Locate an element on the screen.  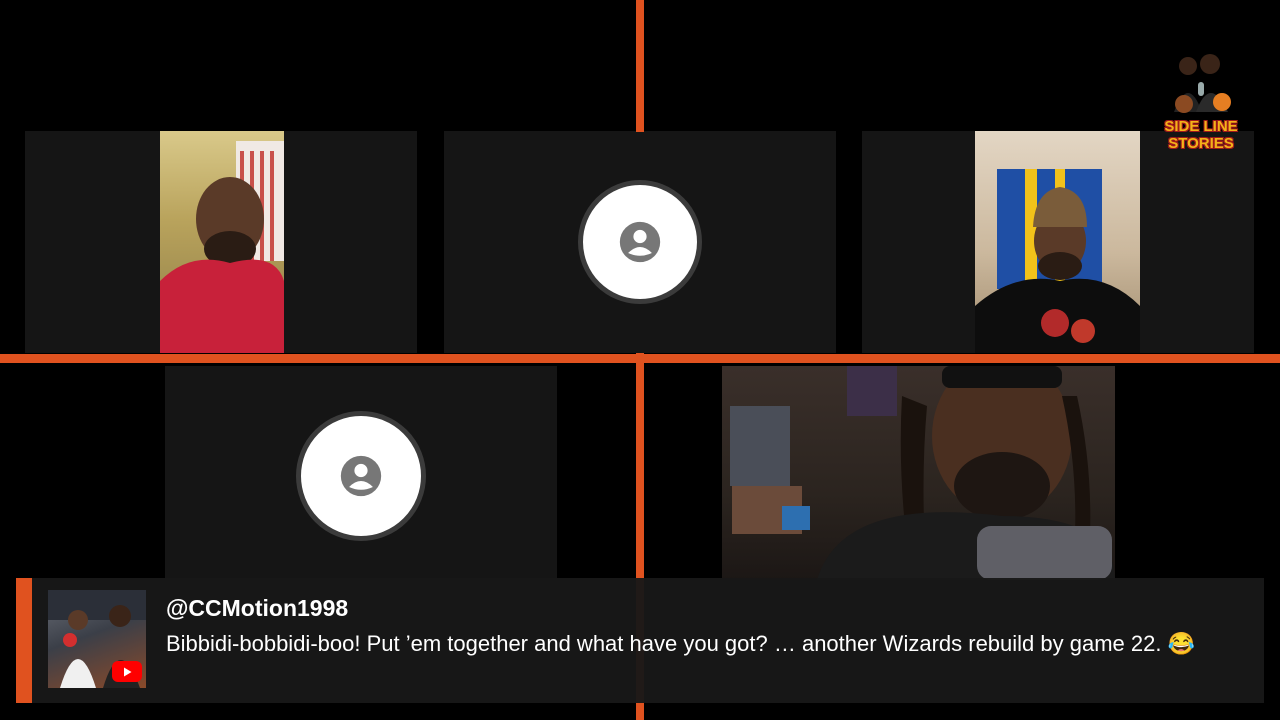
youtube-icon is located at coordinates (127, 671).